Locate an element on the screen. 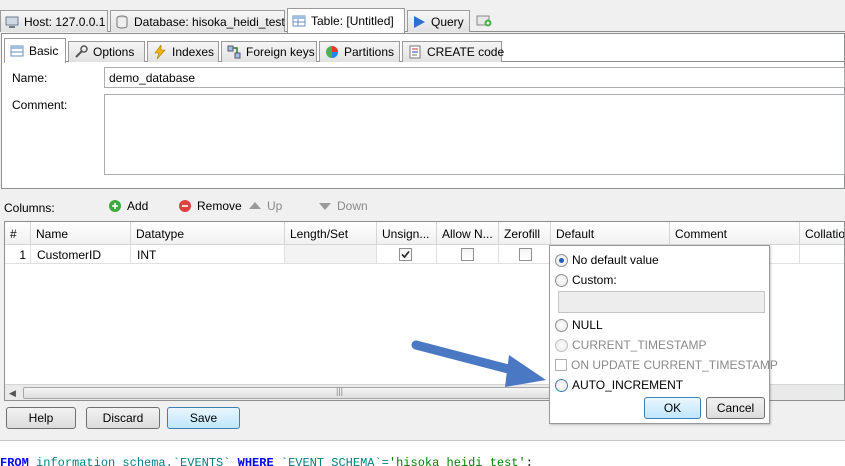 The image size is (845, 466). tab-foreign-keys: Foreign keys is located at coordinates (269, 51).